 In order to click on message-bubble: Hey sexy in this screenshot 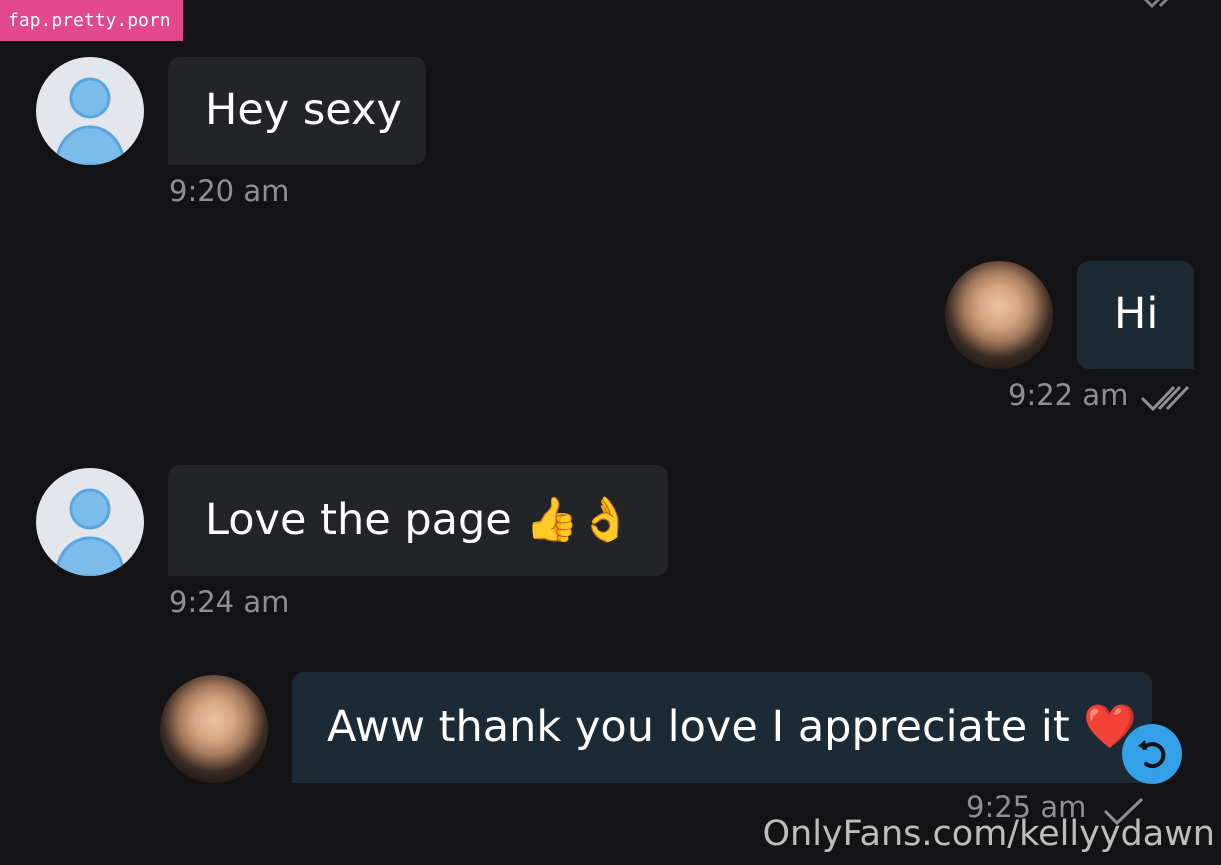, I will do `click(297, 111)`.